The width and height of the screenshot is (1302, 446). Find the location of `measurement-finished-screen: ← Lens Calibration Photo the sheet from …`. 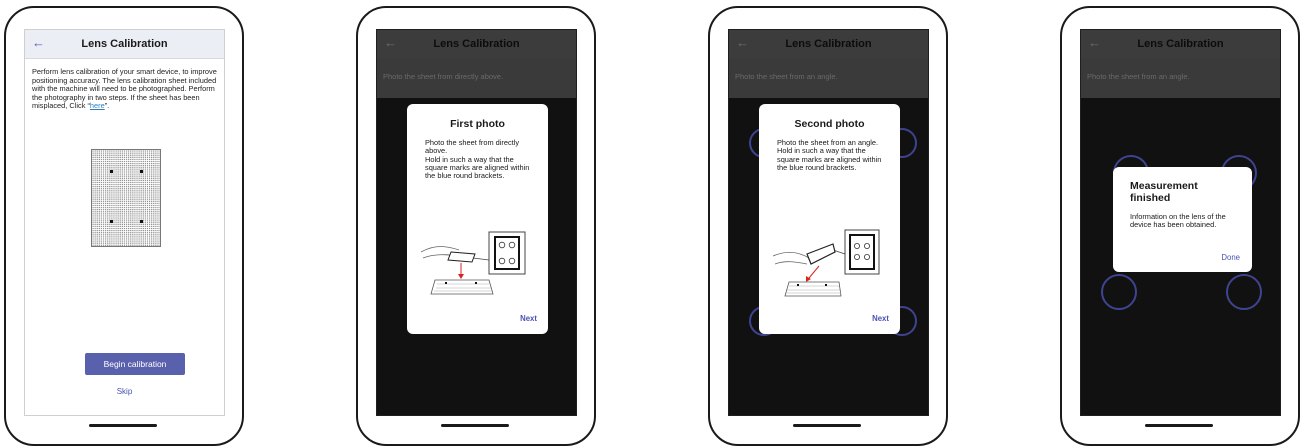

measurement-finished-screen: ← Lens Calibration Photo the sheet from … is located at coordinates (1180, 222).